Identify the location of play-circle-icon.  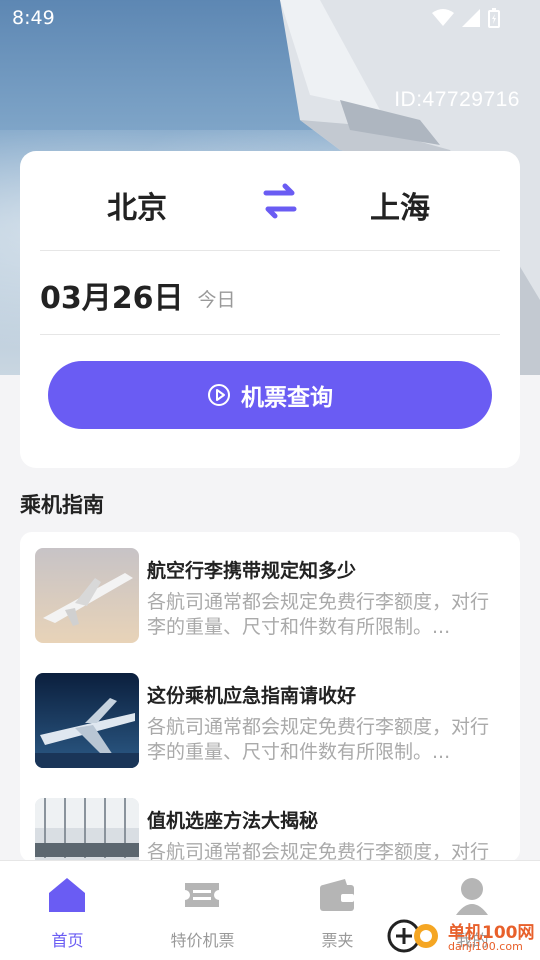
(219, 395).